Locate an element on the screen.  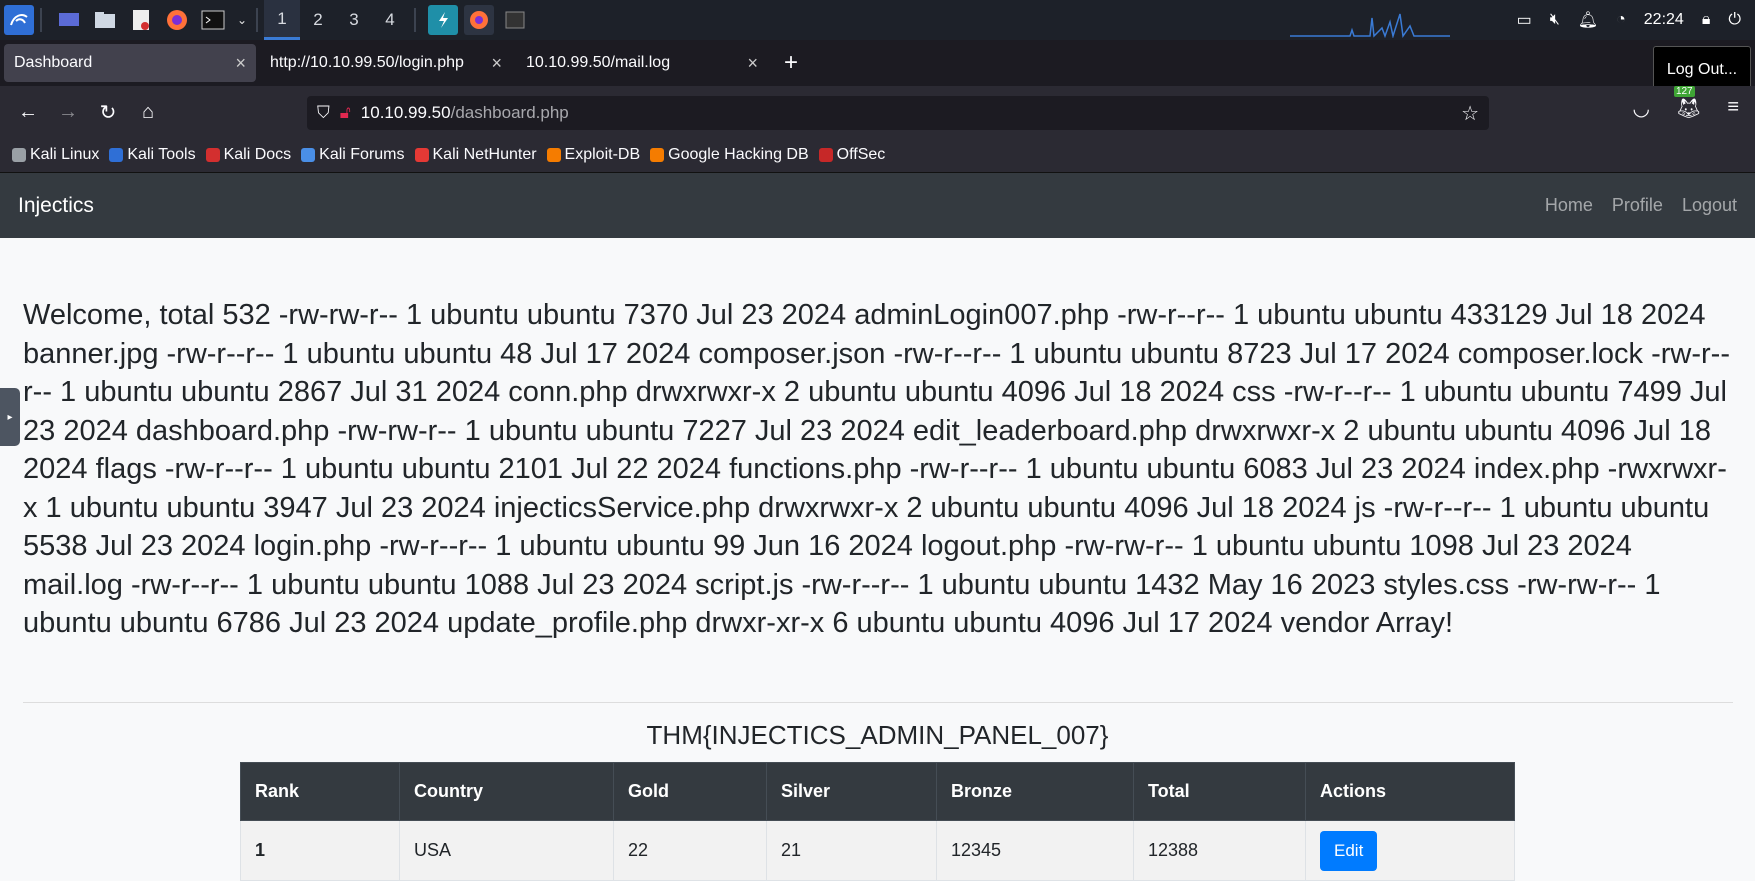
bookmark-kali-forums: Kali Forums is located at coordinates (353, 155).